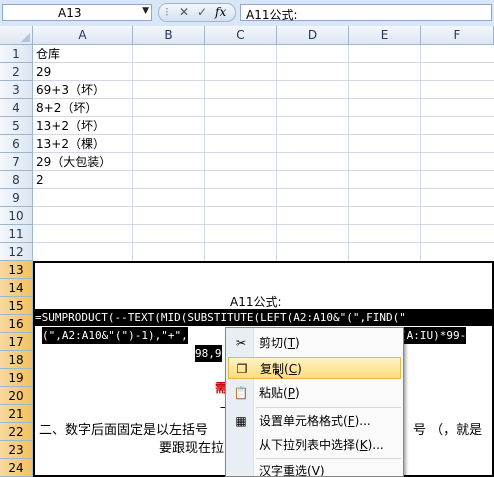  I want to click on cell-a8: 2, so click(40, 180).